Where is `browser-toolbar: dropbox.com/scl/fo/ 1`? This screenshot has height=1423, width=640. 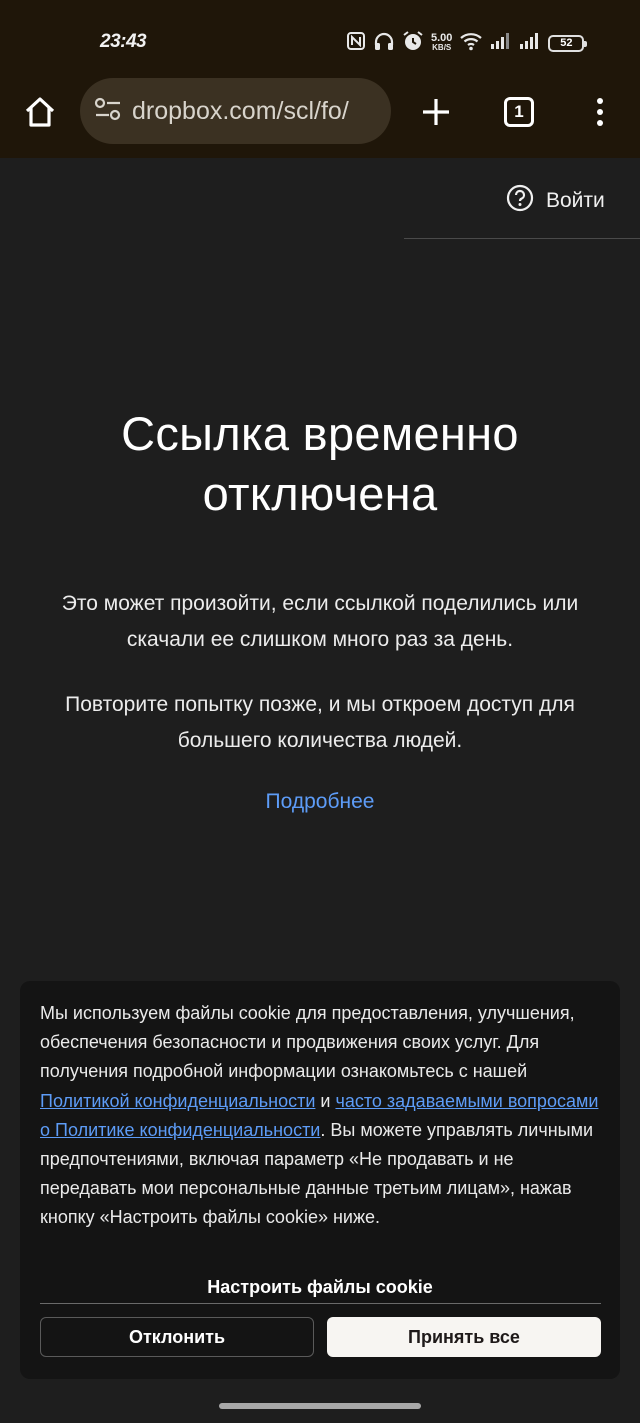 browser-toolbar: dropbox.com/scl/fo/ 1 is located at coordinates (320, 118).